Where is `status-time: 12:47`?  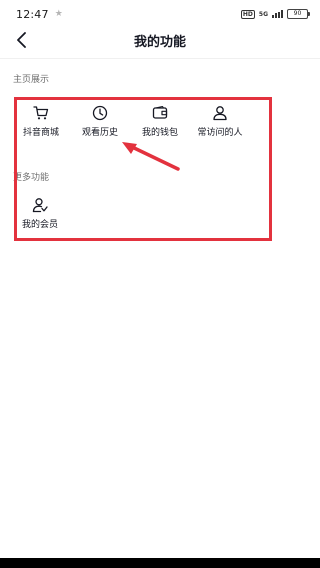
status-time: 12:47 is located at coordinates (32, 14).